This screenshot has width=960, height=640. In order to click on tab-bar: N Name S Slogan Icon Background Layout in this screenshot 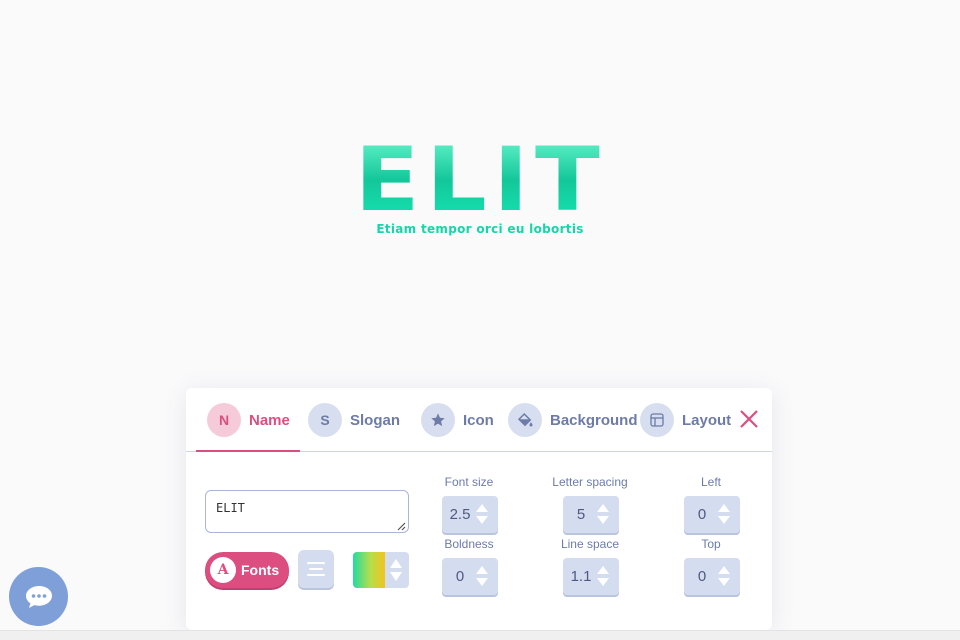, I will do `click(479, 420)`.